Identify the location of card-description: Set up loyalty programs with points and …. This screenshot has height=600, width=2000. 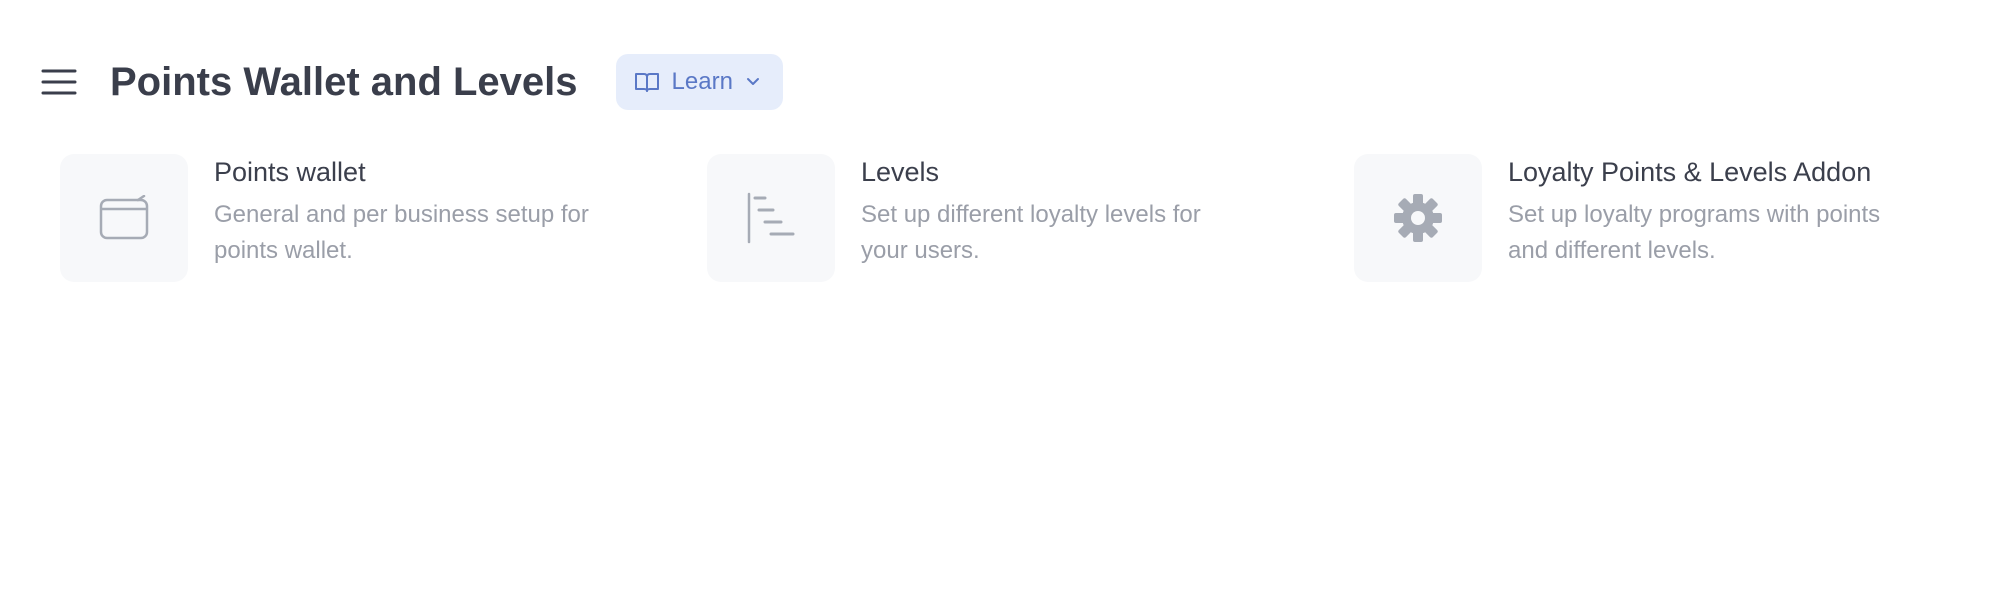
(1694, 232).